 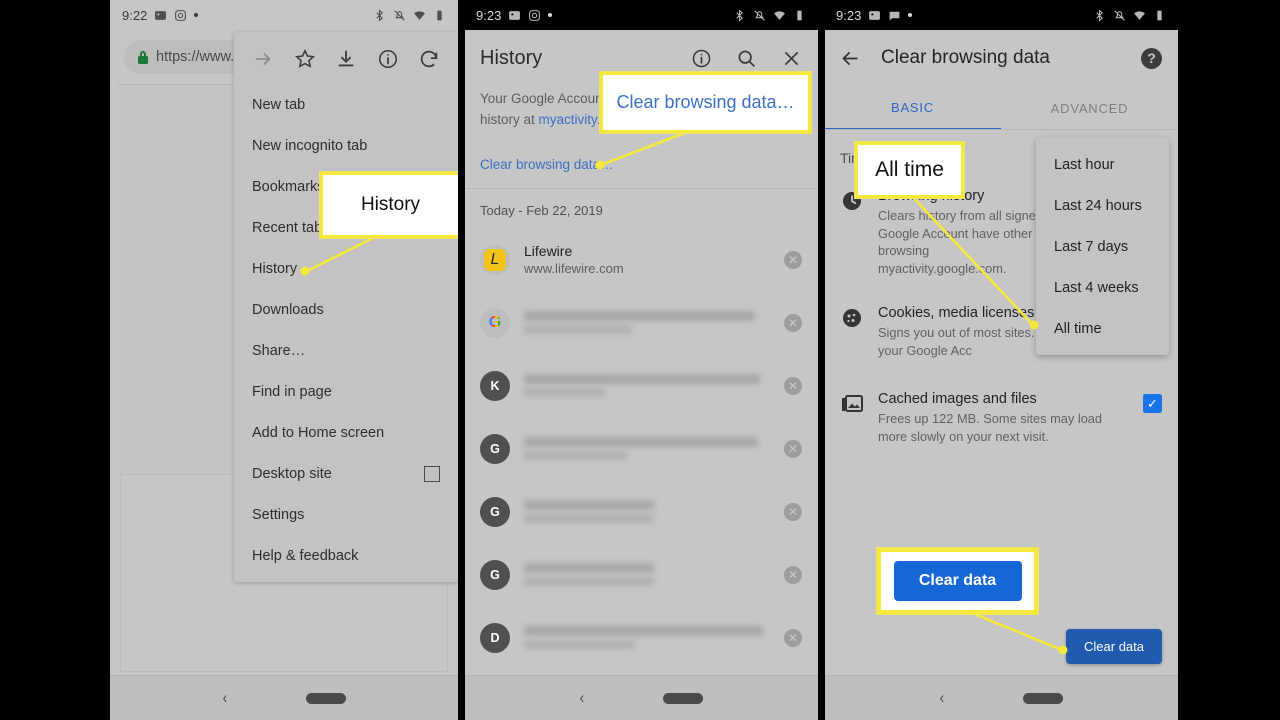 I want to click on bell-muted-icon, so click(x=399, y=15).